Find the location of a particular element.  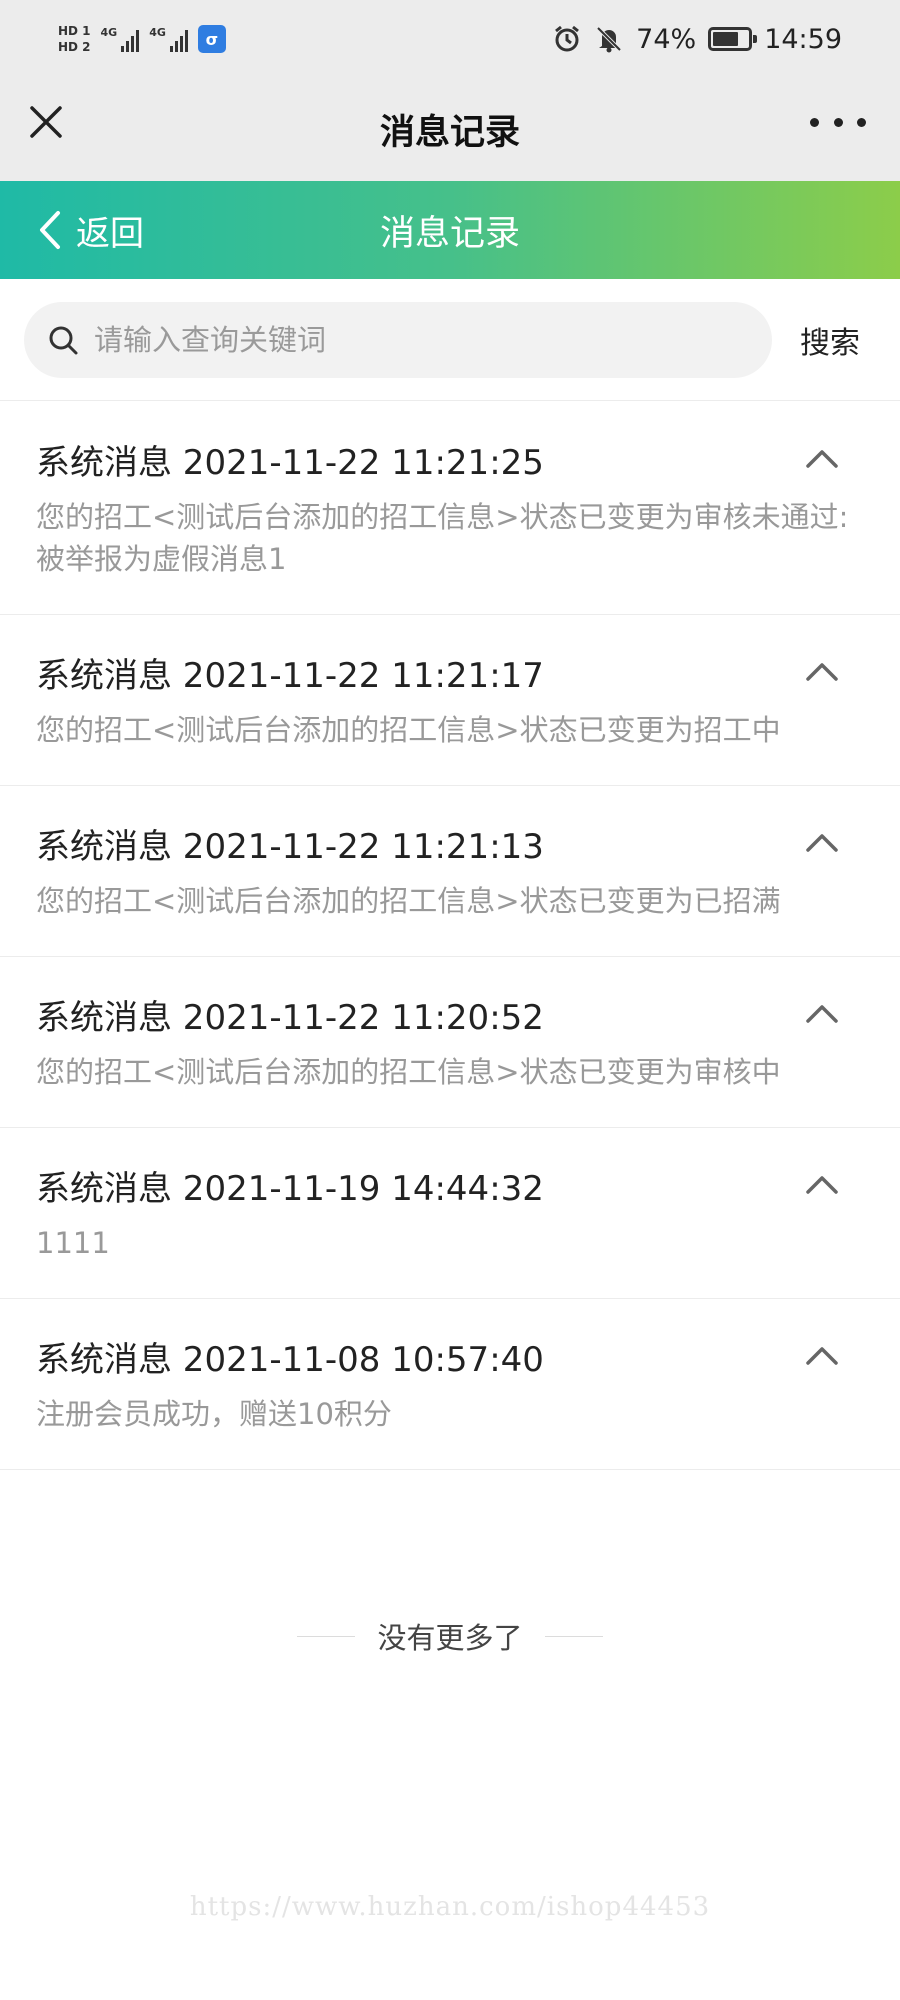

nav-title: 消息记录 is located at coordinates (449, 233).